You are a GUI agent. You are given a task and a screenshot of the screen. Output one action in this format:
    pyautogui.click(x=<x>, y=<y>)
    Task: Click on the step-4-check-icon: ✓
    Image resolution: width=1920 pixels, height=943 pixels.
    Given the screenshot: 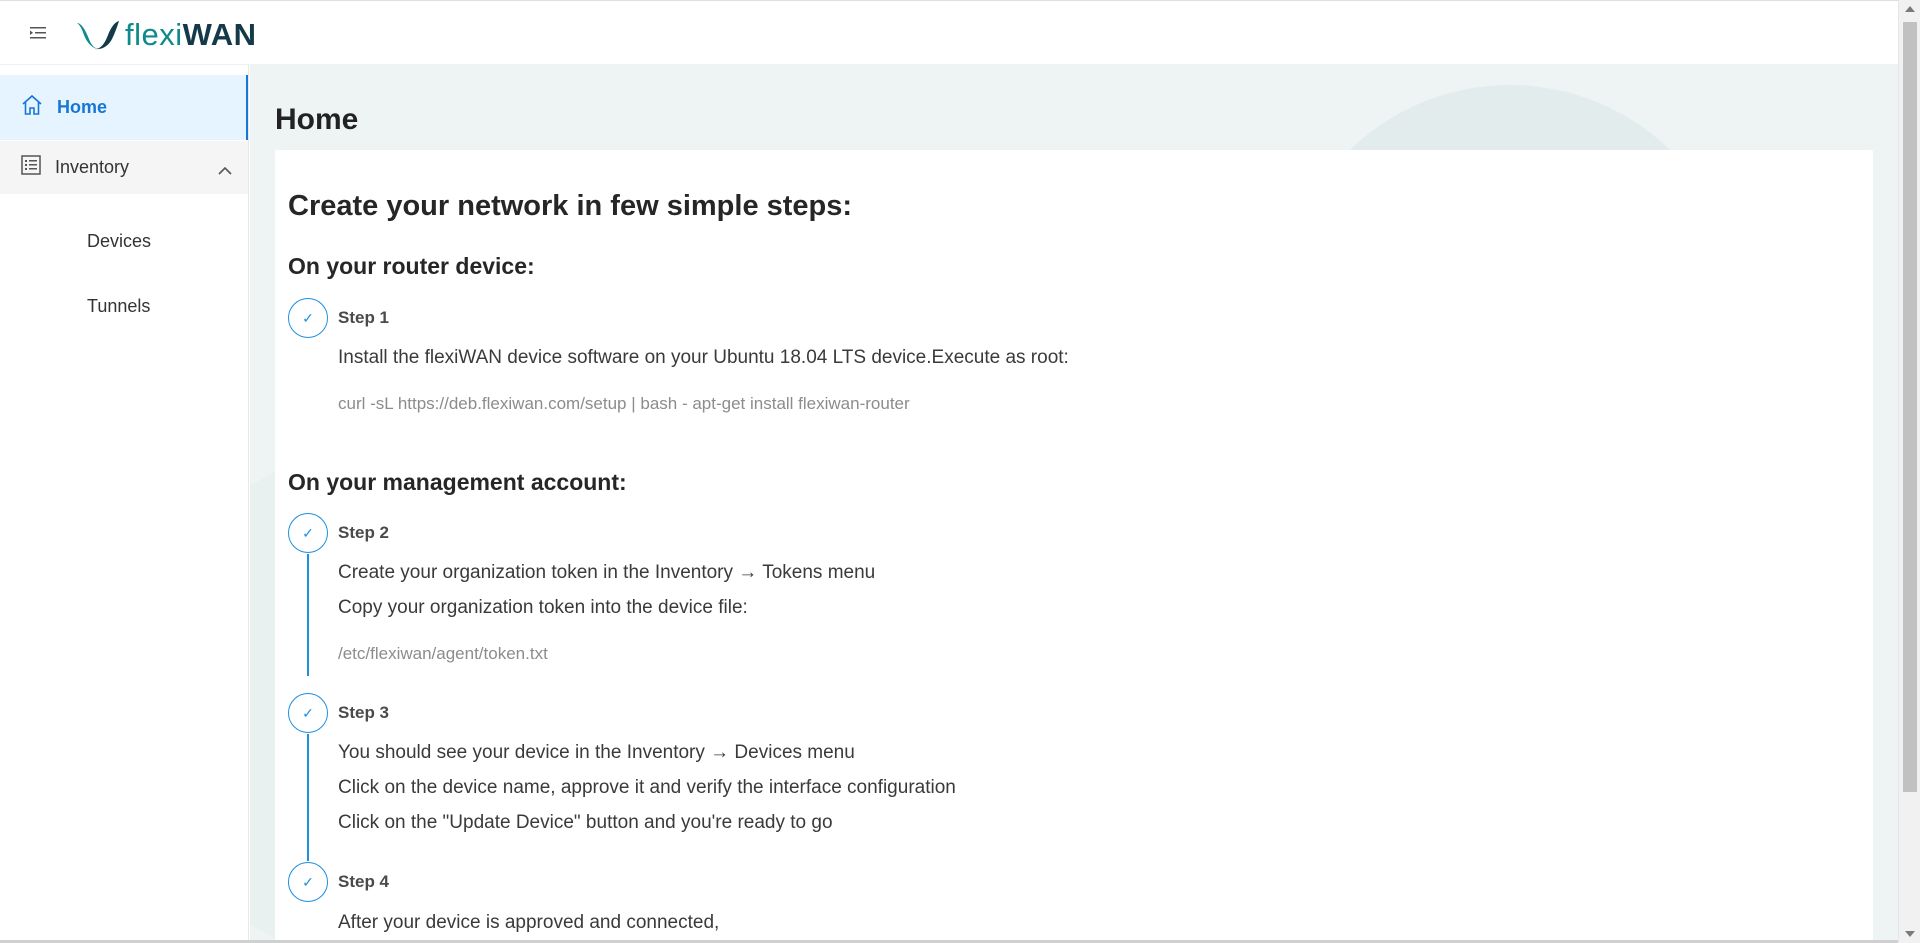 What is the action you would take?
    pyautogui.click(x=308, y=882)
    